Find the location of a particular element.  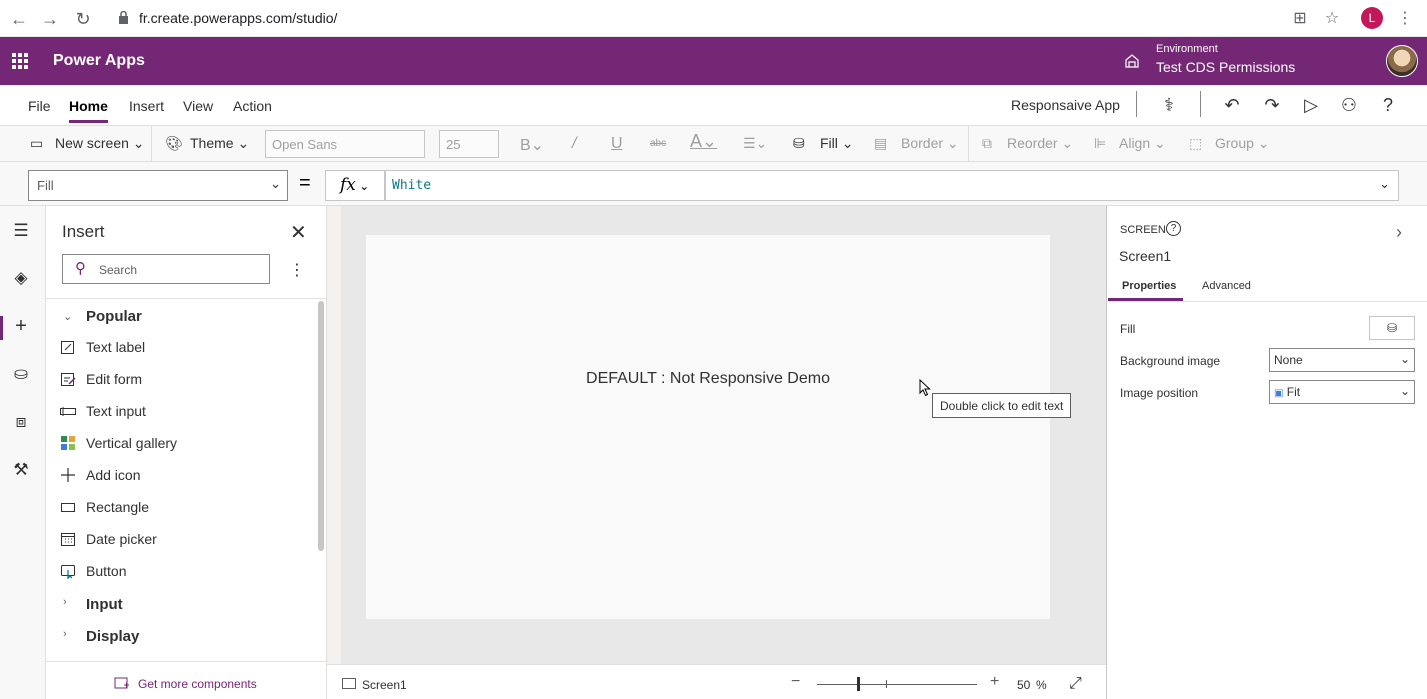

screen-icon is located at coordinates (349, 683).